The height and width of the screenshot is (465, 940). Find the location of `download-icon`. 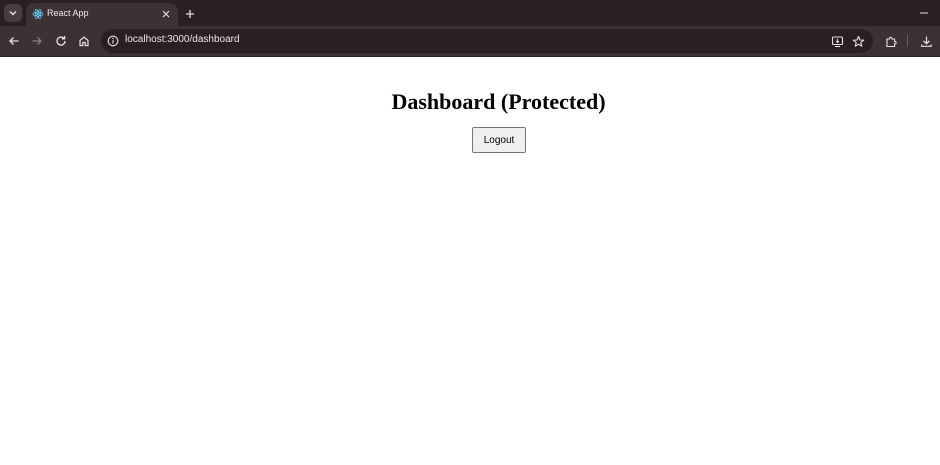

download-icon is located at coordinates (926, 41).